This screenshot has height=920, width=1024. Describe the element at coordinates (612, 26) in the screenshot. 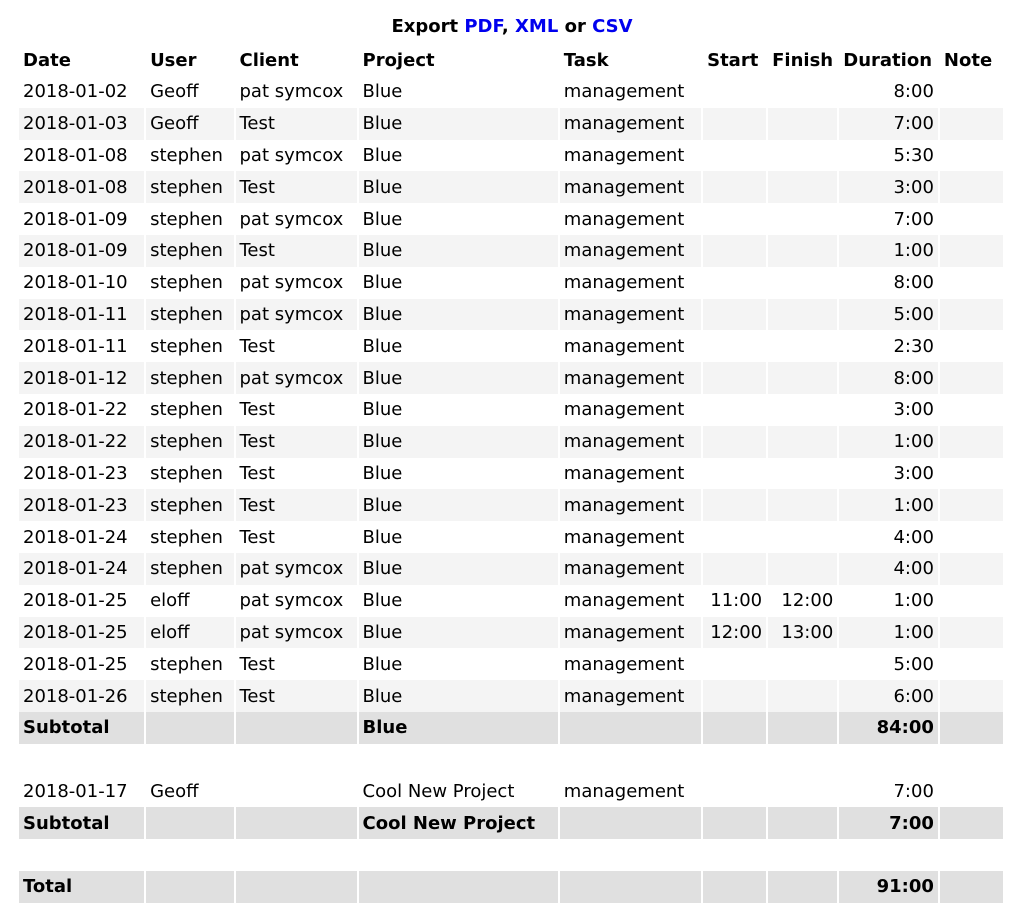

I see `export-csv-link: CSV` at that location.